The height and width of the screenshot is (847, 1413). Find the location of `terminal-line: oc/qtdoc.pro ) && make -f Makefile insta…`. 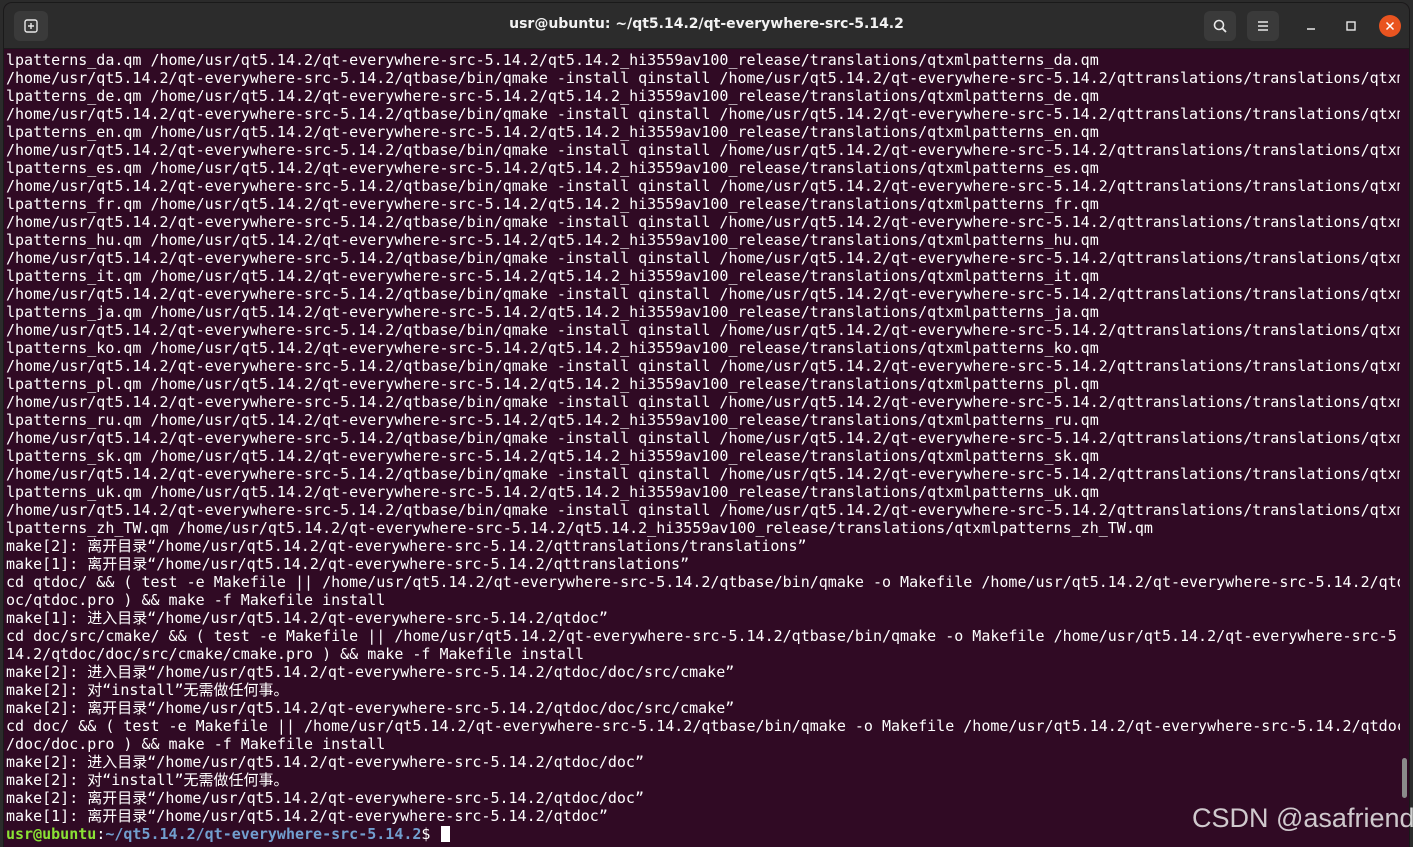

terminal-line: oc/qtdoc.pro ) && make -f Makefile insta… is located at coordinates (196, 600).